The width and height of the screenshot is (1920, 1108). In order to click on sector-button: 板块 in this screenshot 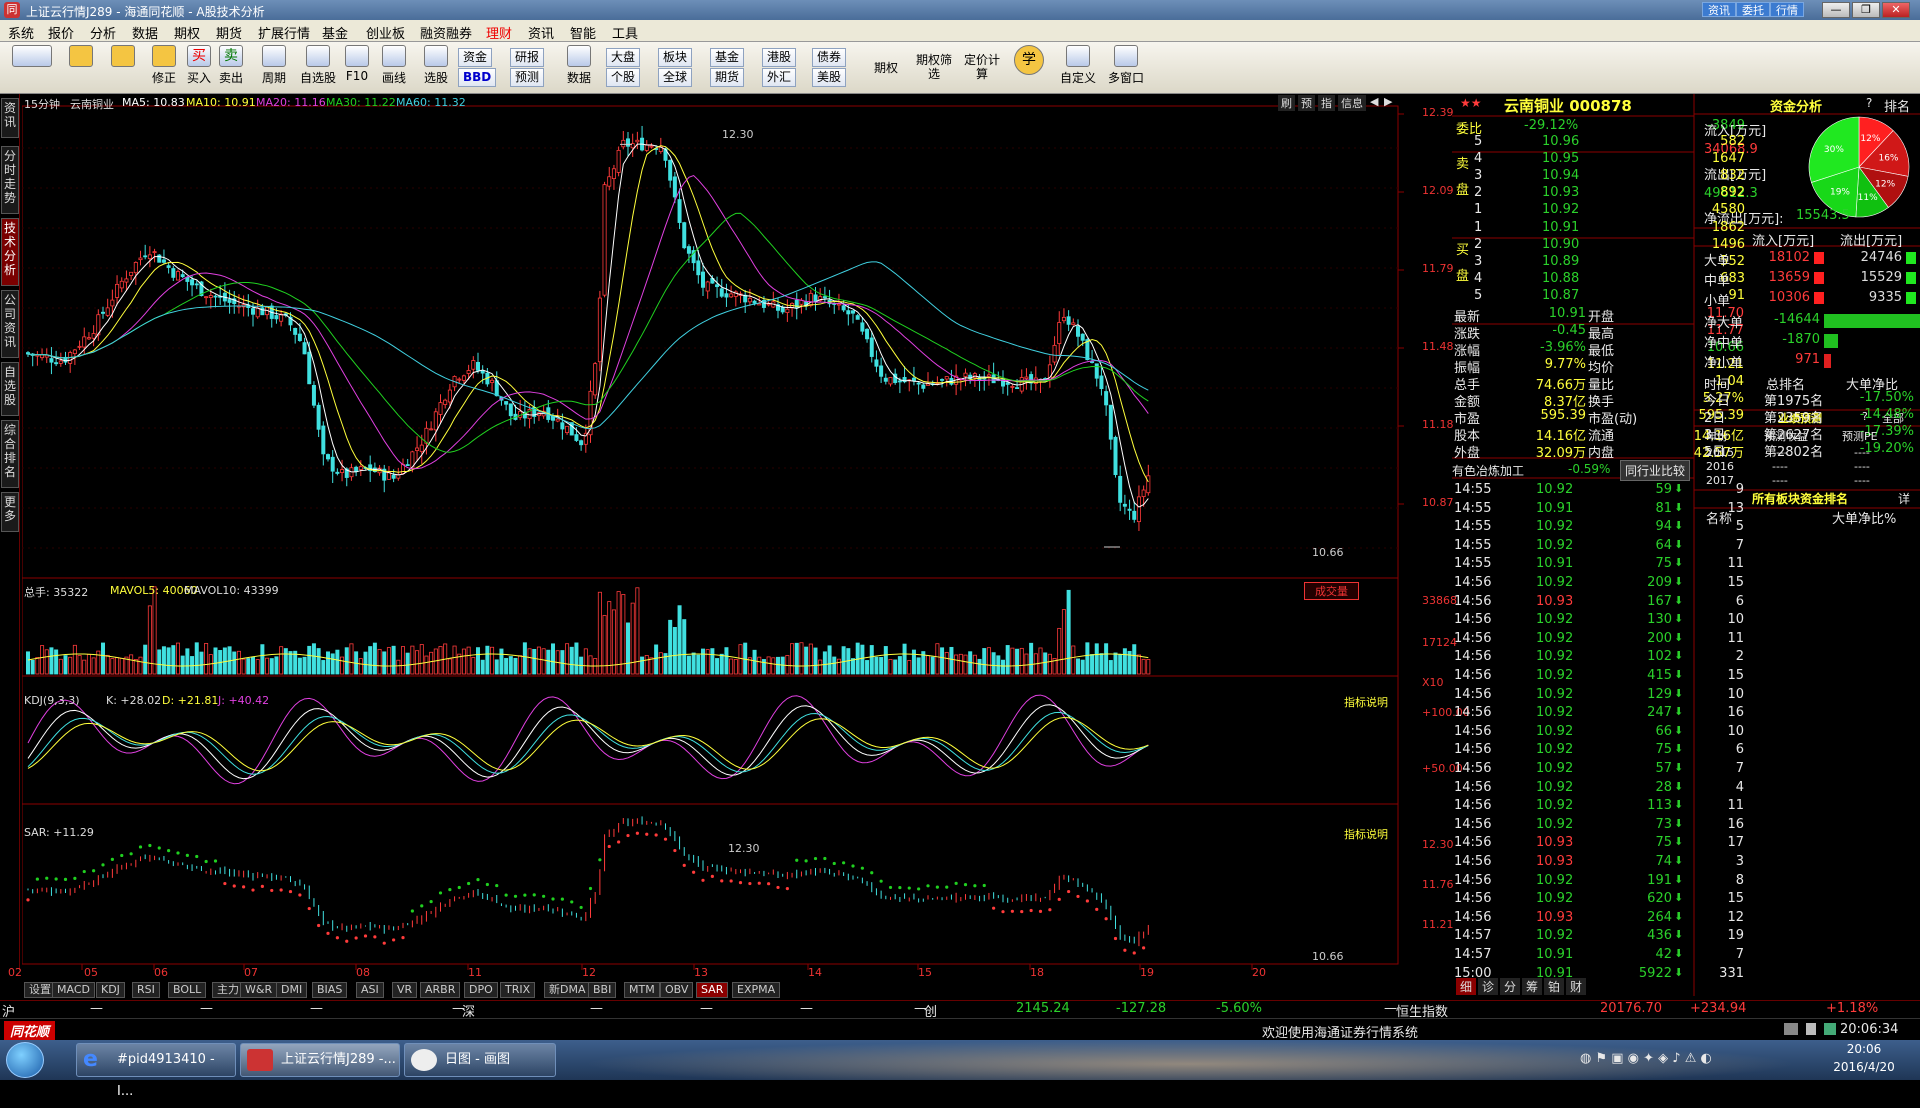, I will do `click(675, 57)`.